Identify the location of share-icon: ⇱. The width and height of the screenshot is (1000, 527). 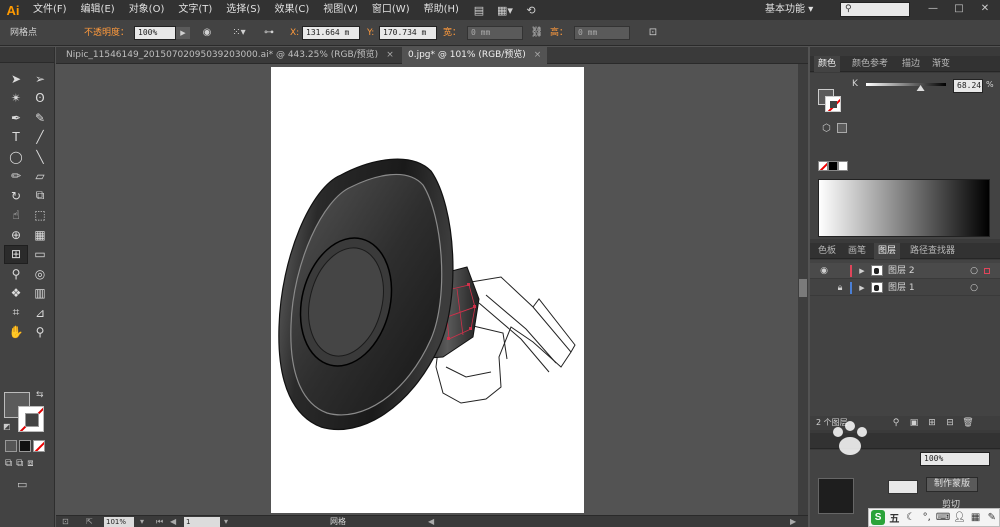
(89, 521).